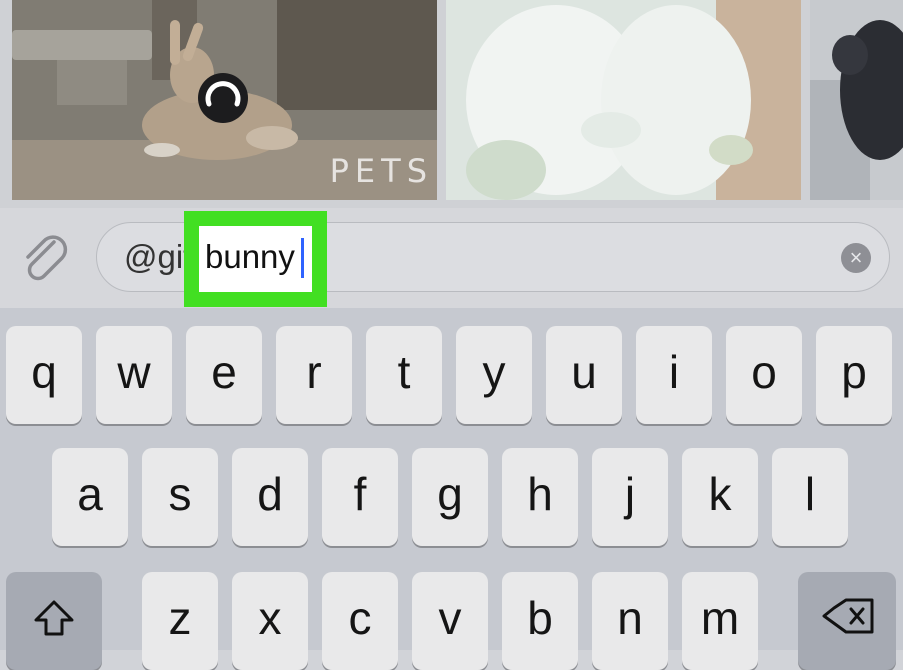  What do you see at coordinates (302, 258) in the screenshot?
I see `text-caret` at bounding box center [302, 258].